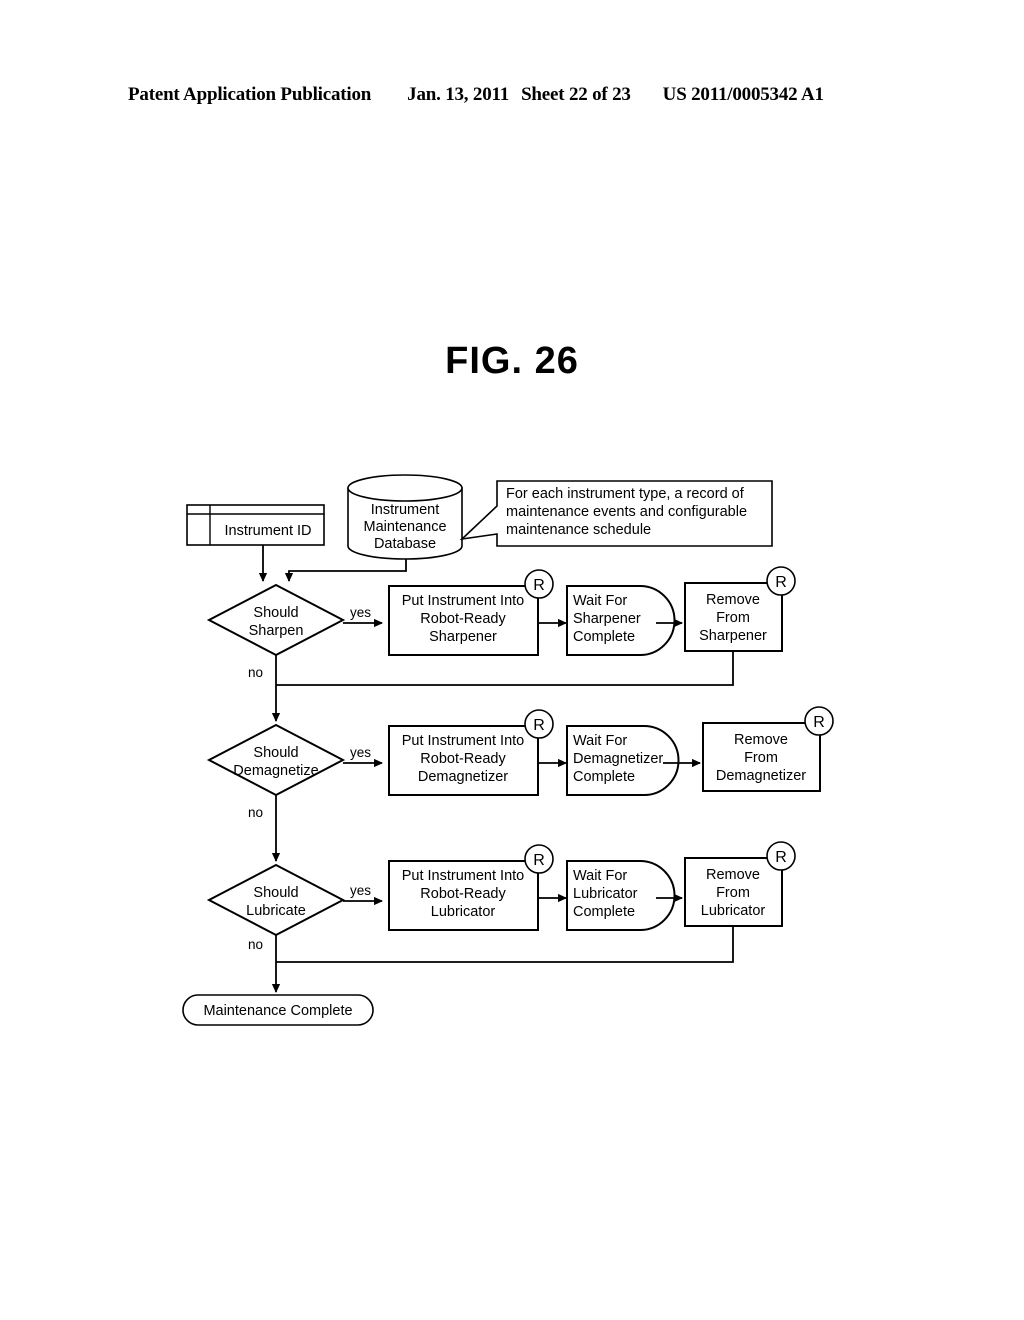  What do you see at coordinates (463, 777) in the screenshot?
I see `process-label-line3: Demagnetizer` at bounding box center [463, 777].